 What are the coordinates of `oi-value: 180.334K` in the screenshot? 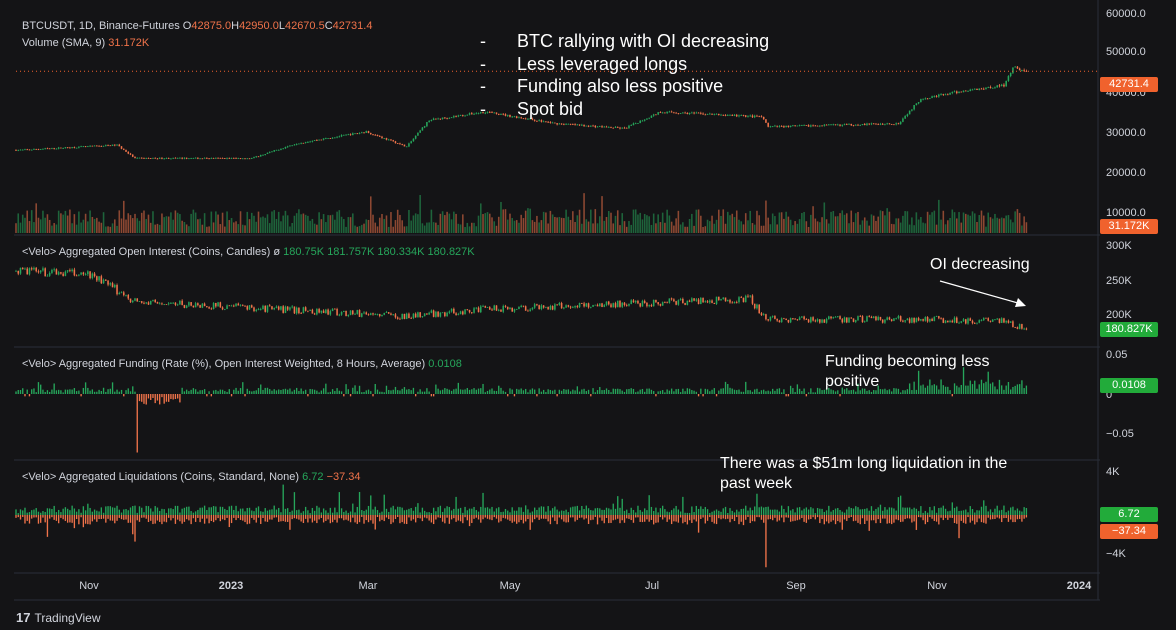 It's located at (401, 252).